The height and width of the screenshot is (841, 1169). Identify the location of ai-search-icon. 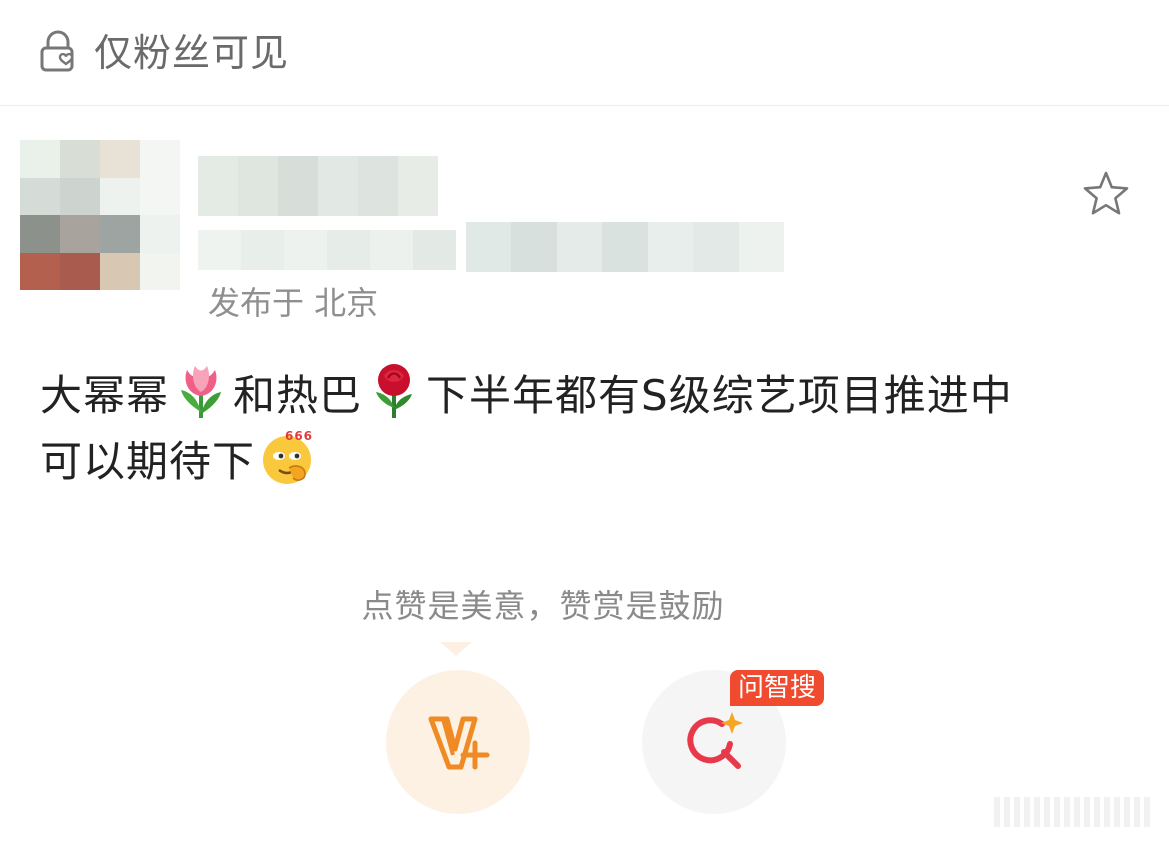
(715, 740).